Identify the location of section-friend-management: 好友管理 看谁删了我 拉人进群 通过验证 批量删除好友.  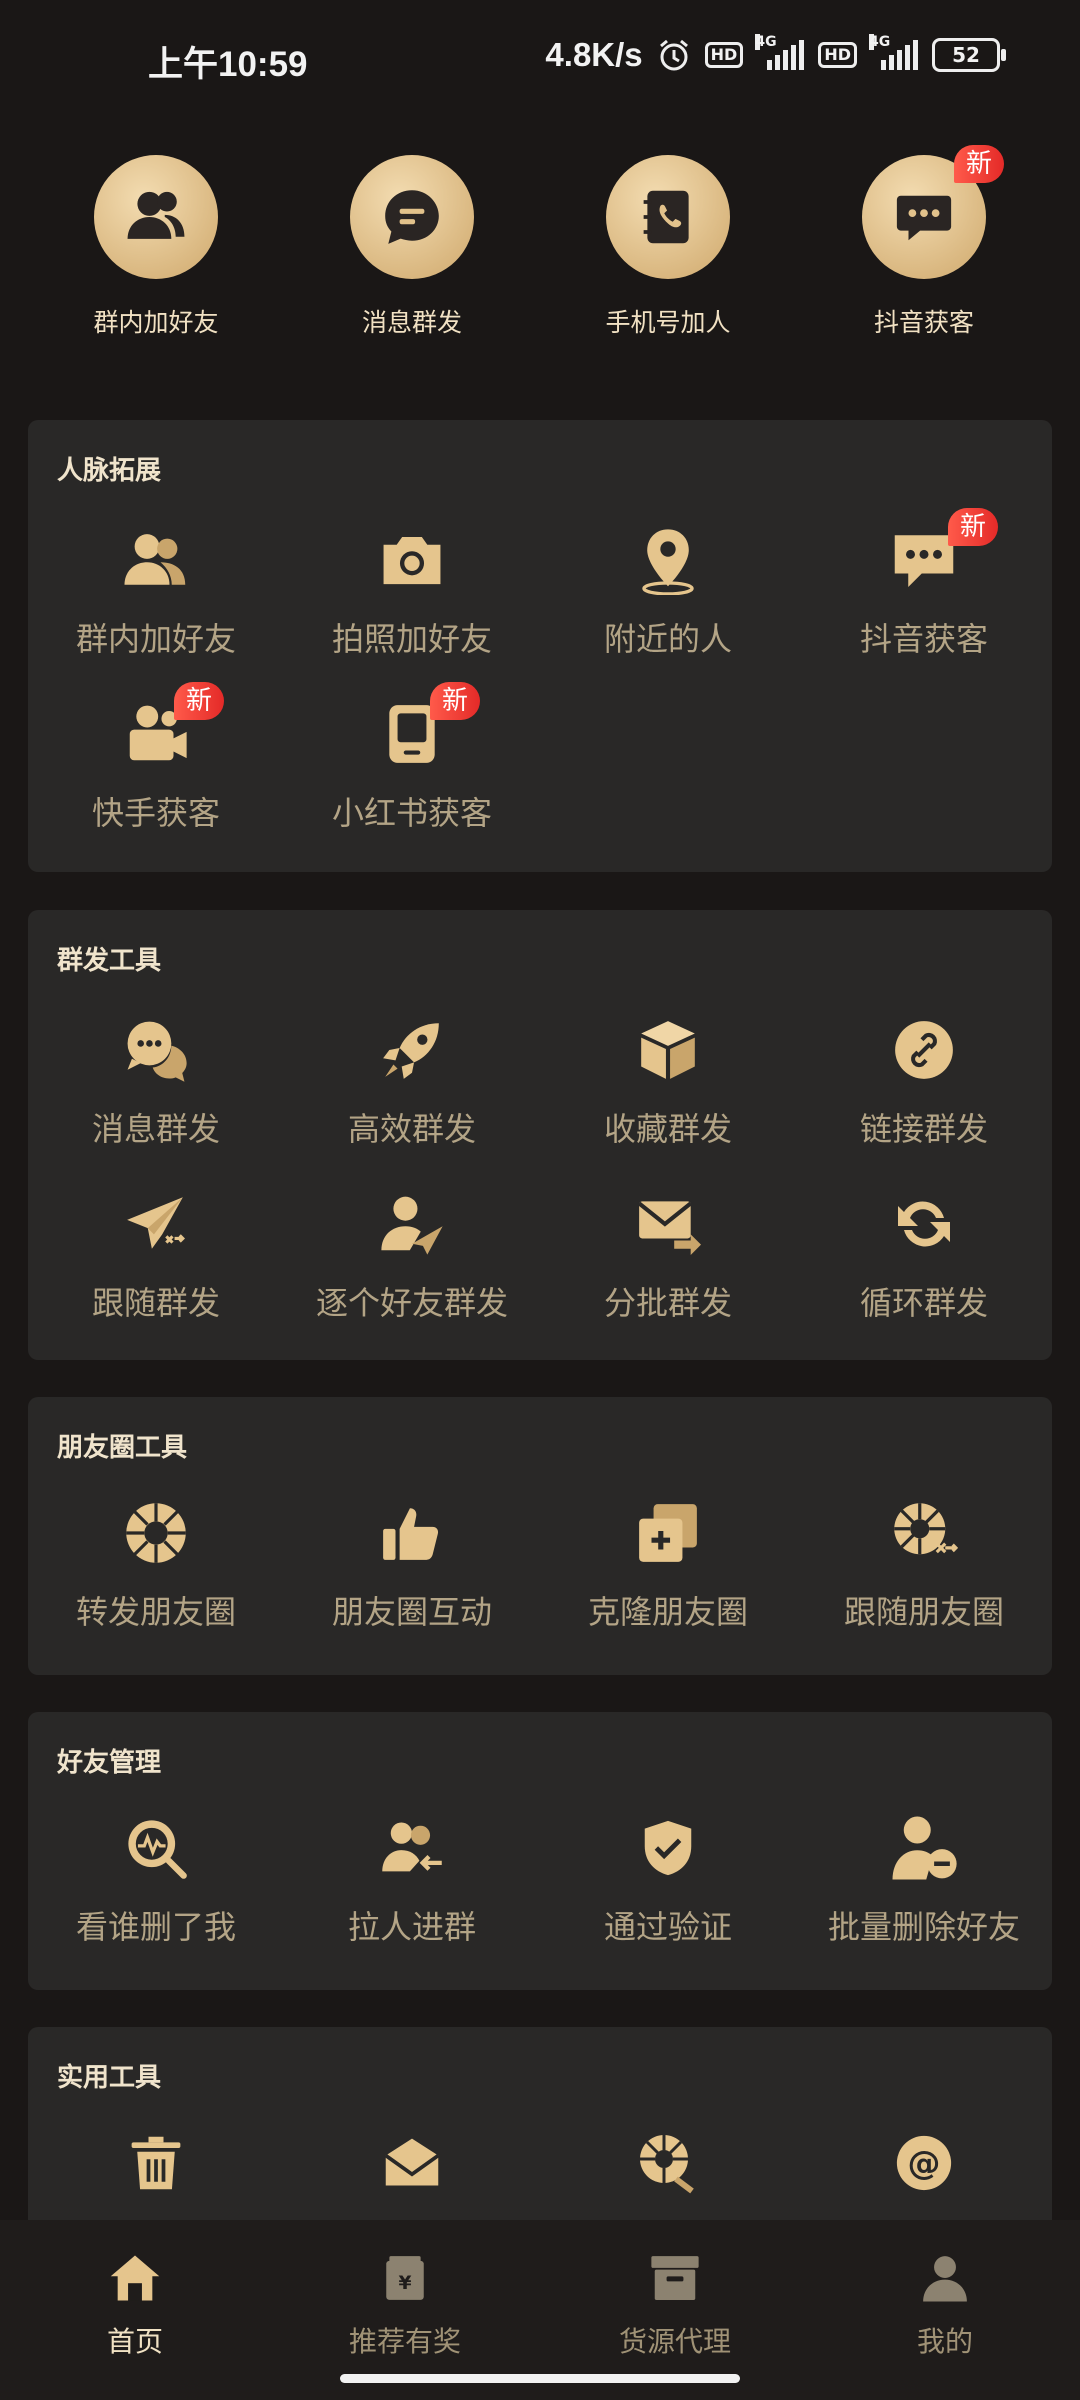
(540, 1851).